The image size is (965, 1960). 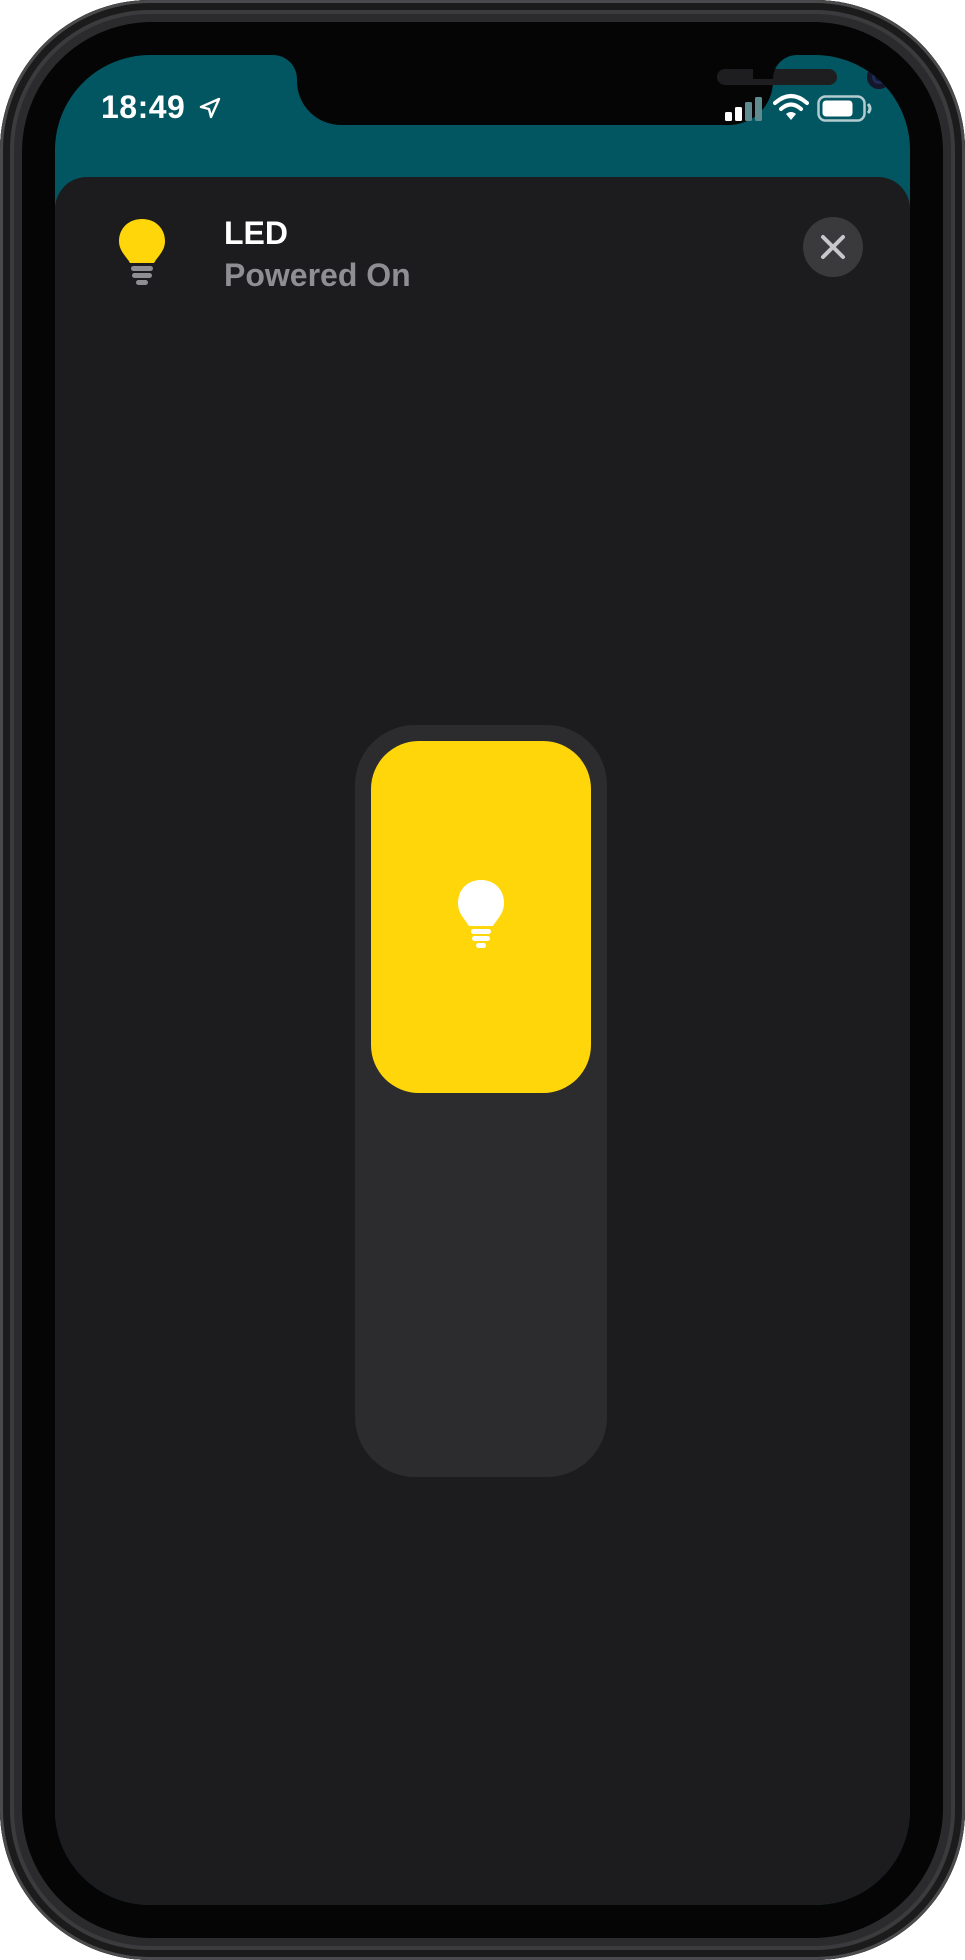 What do you see at coordinates (210, 108) in the screenshot?
I see `location-arrow-icon` at bounding box center [210, 108].